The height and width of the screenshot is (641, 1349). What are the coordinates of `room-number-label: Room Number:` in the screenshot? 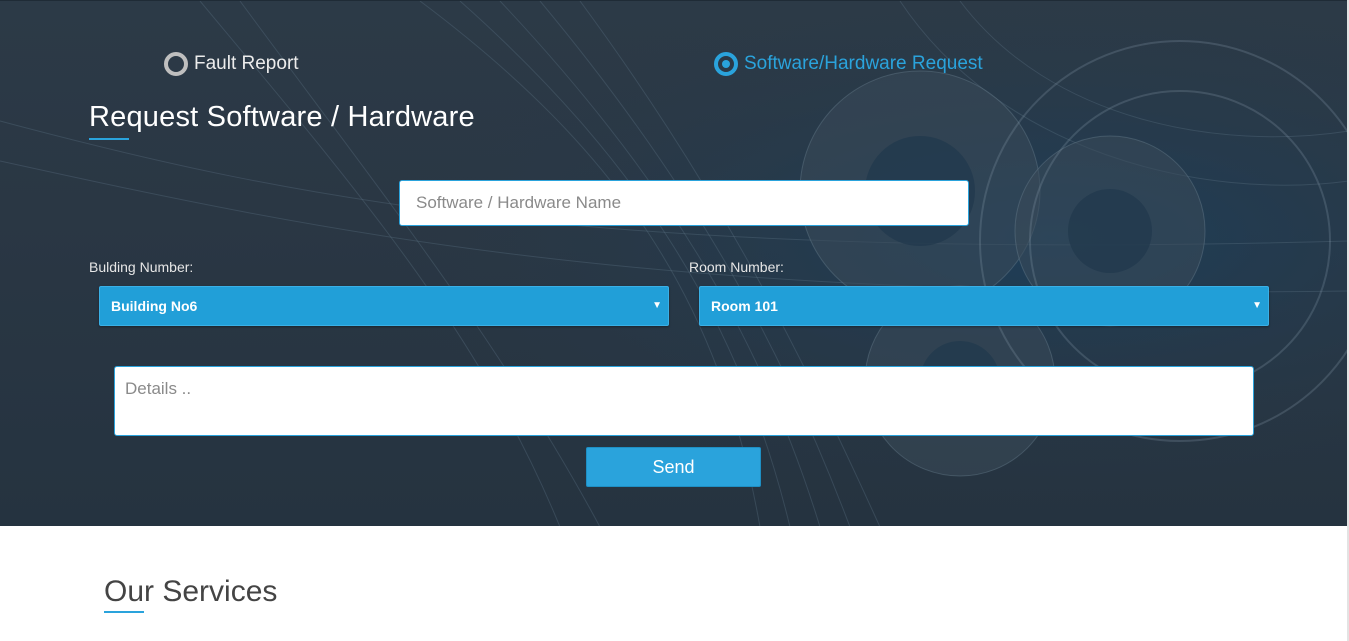 It's located at (736, 267).